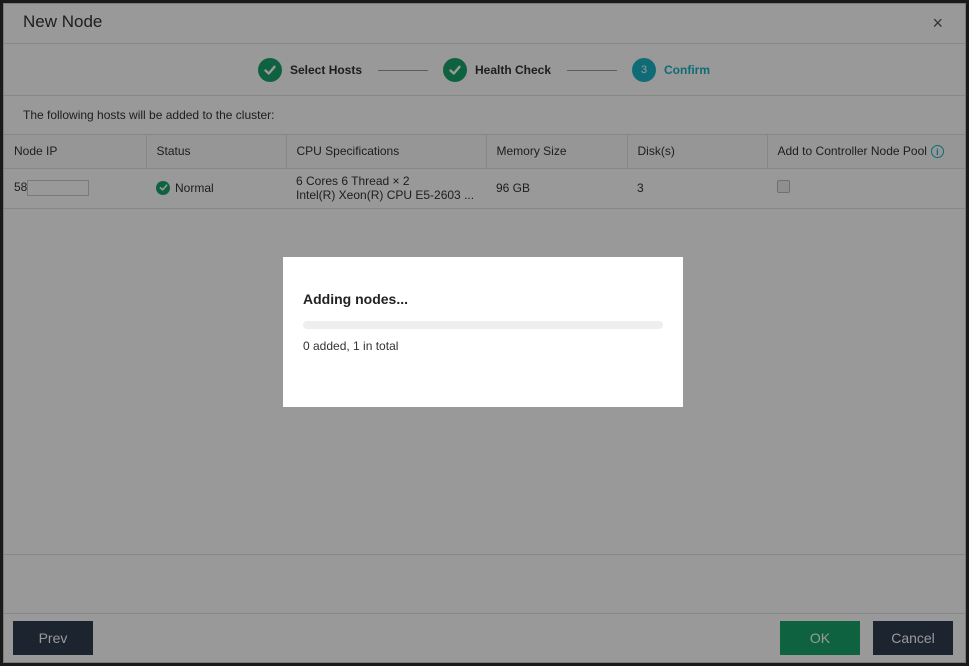 This screenshot has width=969, height=666. Describe the element at coordinates (351, 346) in the screenshot. I see `progress-status-text: 0 added, 1 in total` at that location.